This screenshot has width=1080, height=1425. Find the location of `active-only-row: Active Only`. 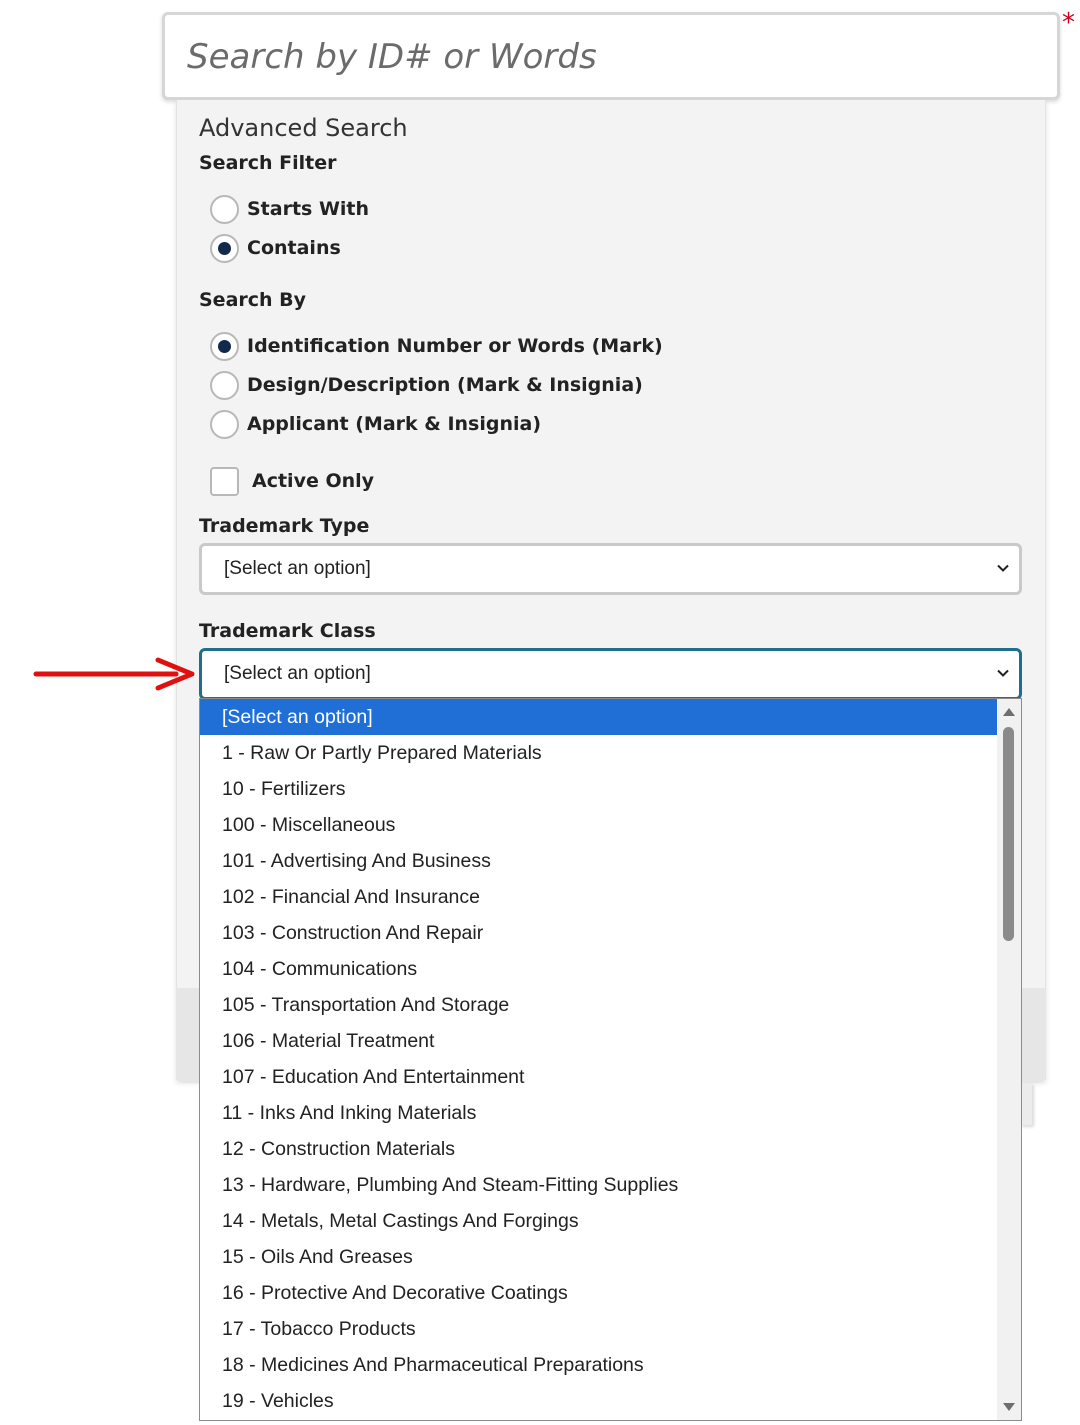

active-only-row: Active Only is located at coordinates (292, 481).